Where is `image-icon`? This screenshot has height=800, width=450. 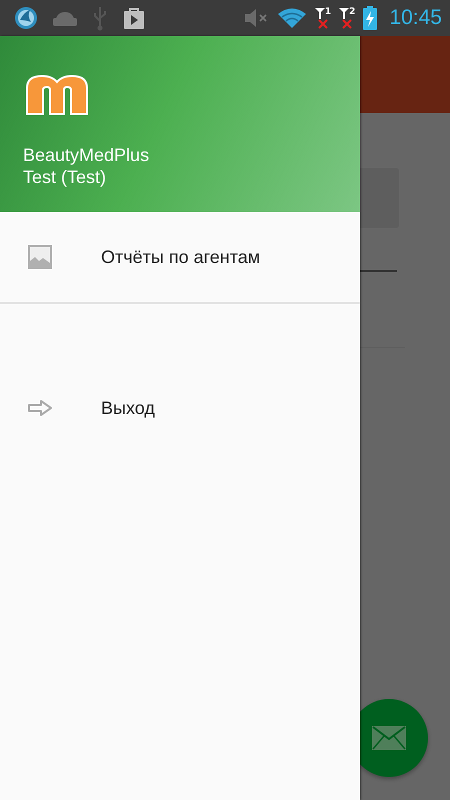 image-icon is located at coordinates (40, 257).